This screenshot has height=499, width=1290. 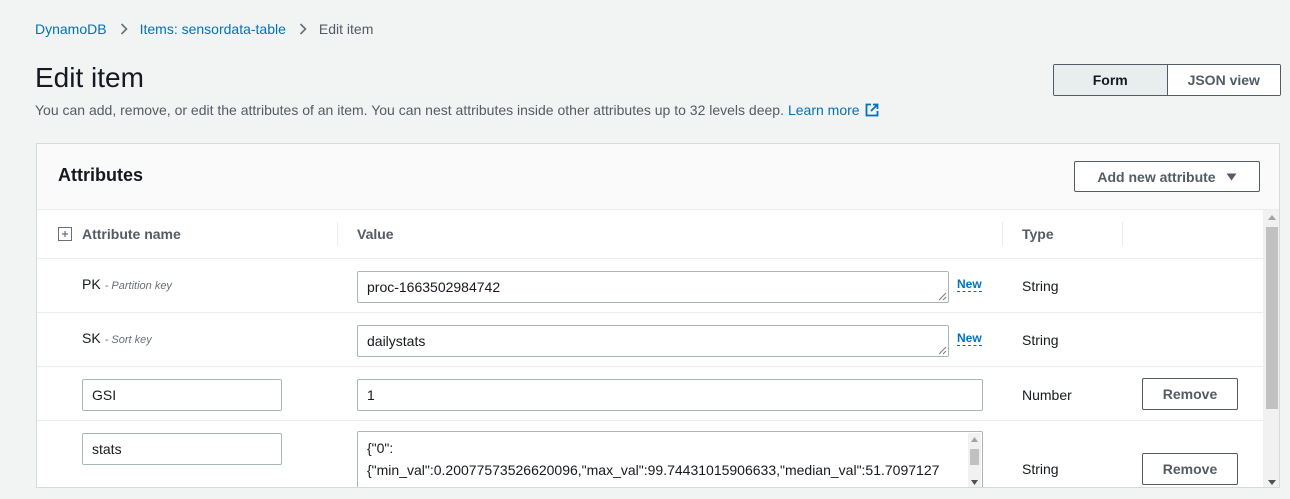 What do you see at coordinates (1156, 176) in the screenshot?
I see `add-new-attribute-label: Add new attribute` at bounding box center [1156, 176].